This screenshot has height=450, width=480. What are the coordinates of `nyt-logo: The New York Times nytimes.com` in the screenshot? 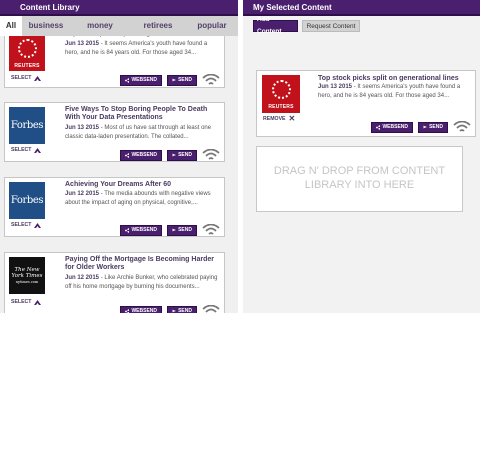 It's located at (27, 275).